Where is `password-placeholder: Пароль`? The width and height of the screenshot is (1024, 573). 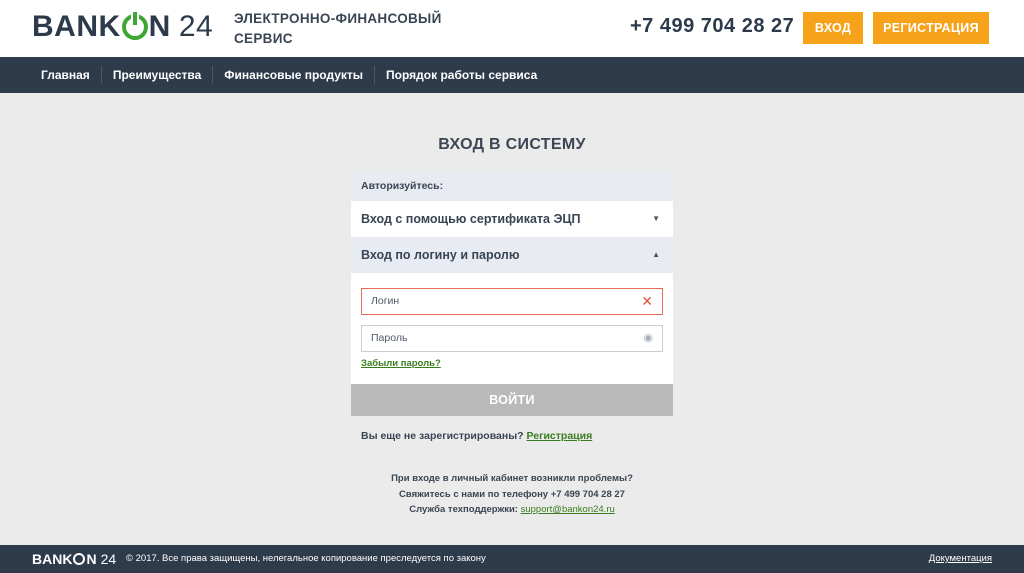
password-placeholder: Пароль is located at coordinates (389, 338).